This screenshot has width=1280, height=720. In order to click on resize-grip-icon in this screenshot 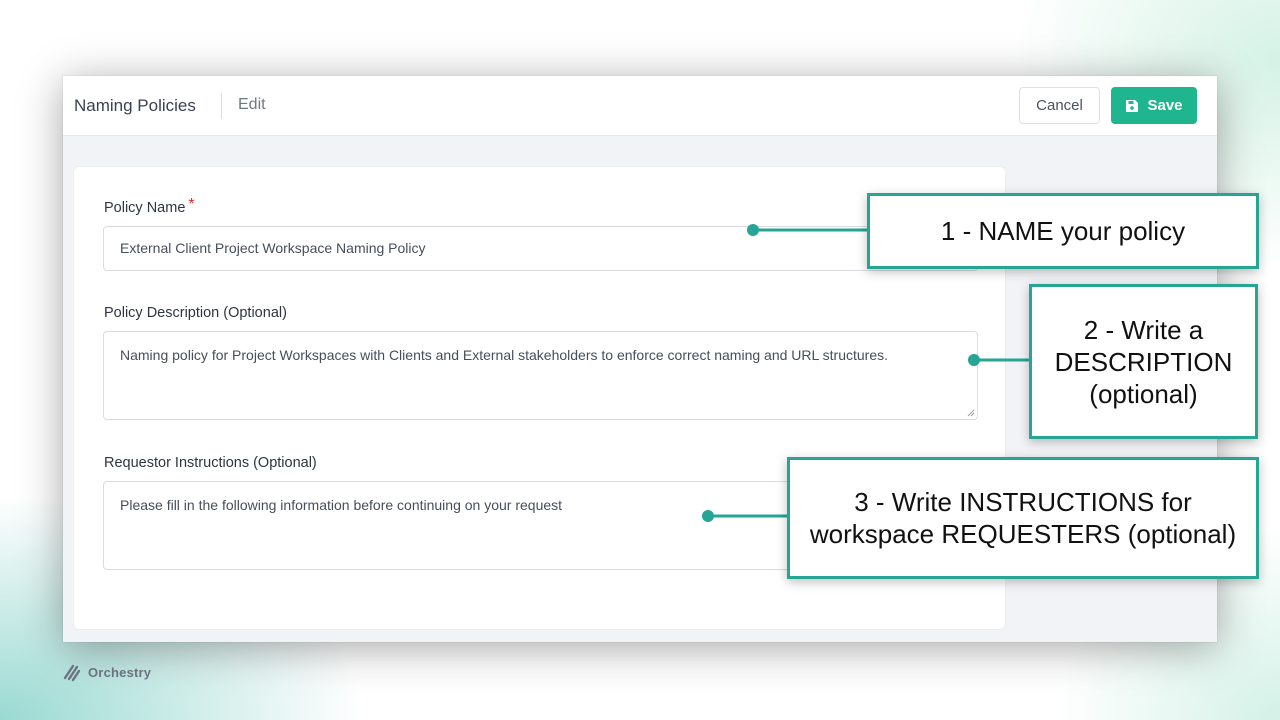, I will do `click(971, 413)`.